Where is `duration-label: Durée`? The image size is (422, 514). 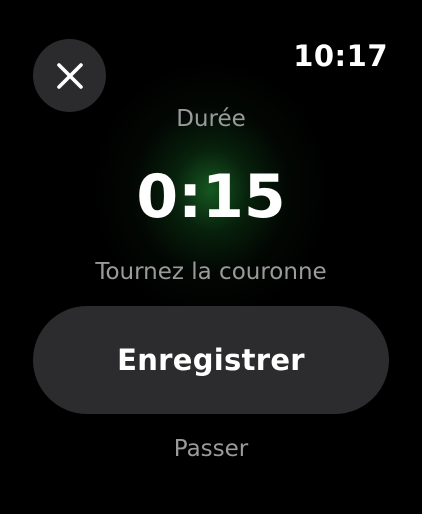 duration-label: Durée is located at coordinates (211, 119).